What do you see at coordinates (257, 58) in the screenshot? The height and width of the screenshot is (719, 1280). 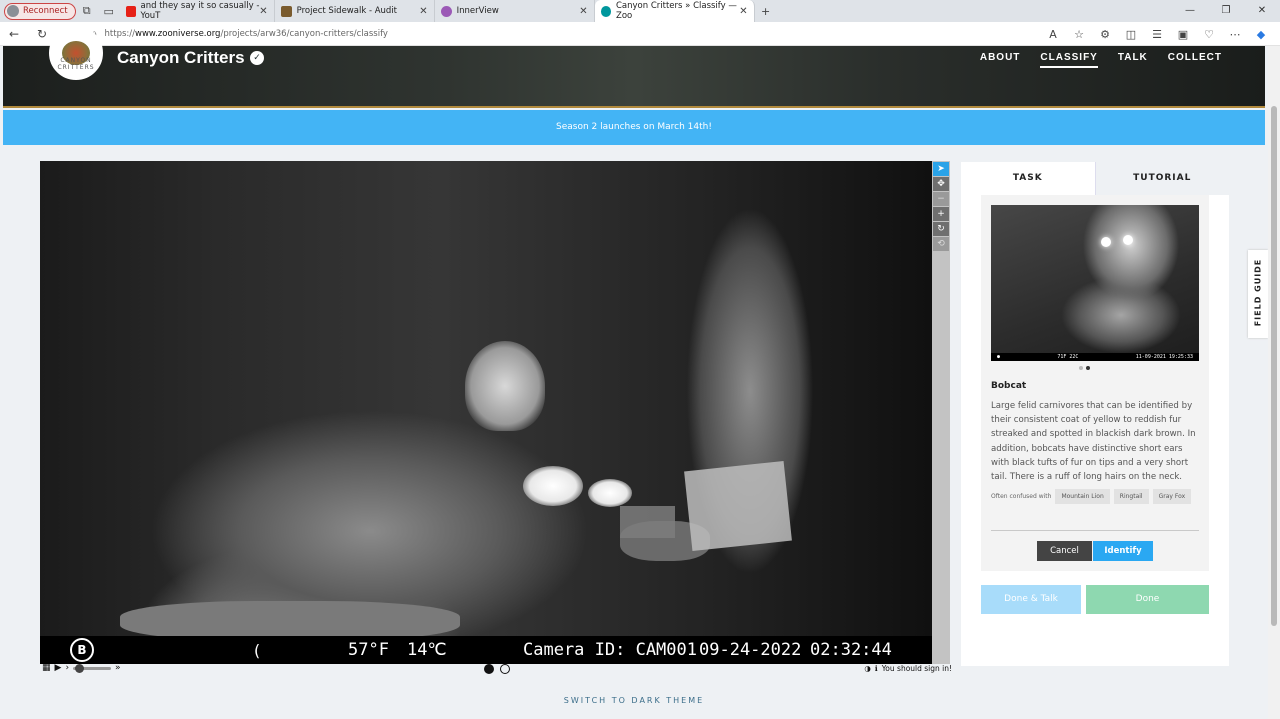 I see `verified-badge-icon: ✓` at bounding box center [257, 58].